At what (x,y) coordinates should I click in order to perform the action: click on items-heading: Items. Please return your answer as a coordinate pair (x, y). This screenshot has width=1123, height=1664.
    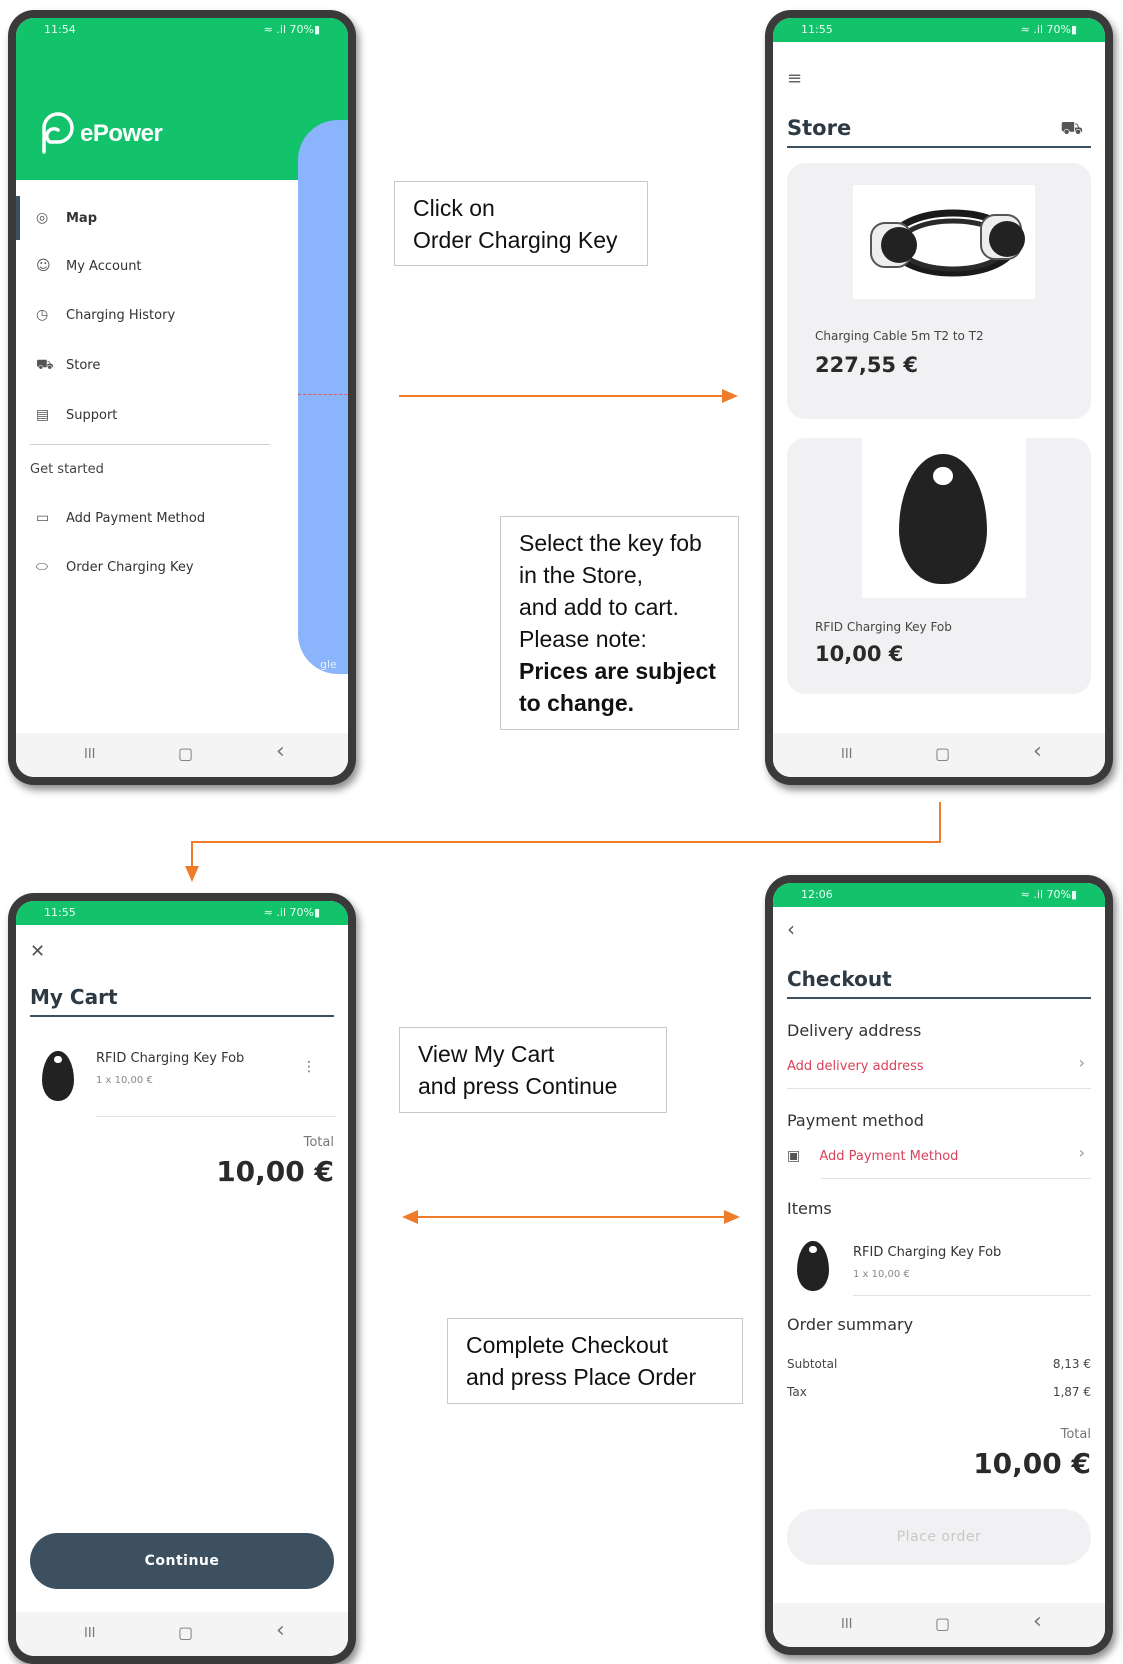
    Looking at the image, I should click on (809, 1208).